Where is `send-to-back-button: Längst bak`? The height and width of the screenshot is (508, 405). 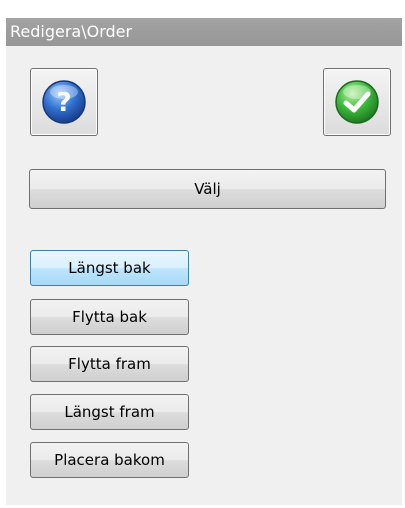 send-to-back-button: Längst bak is located at coordinates (109, 268).